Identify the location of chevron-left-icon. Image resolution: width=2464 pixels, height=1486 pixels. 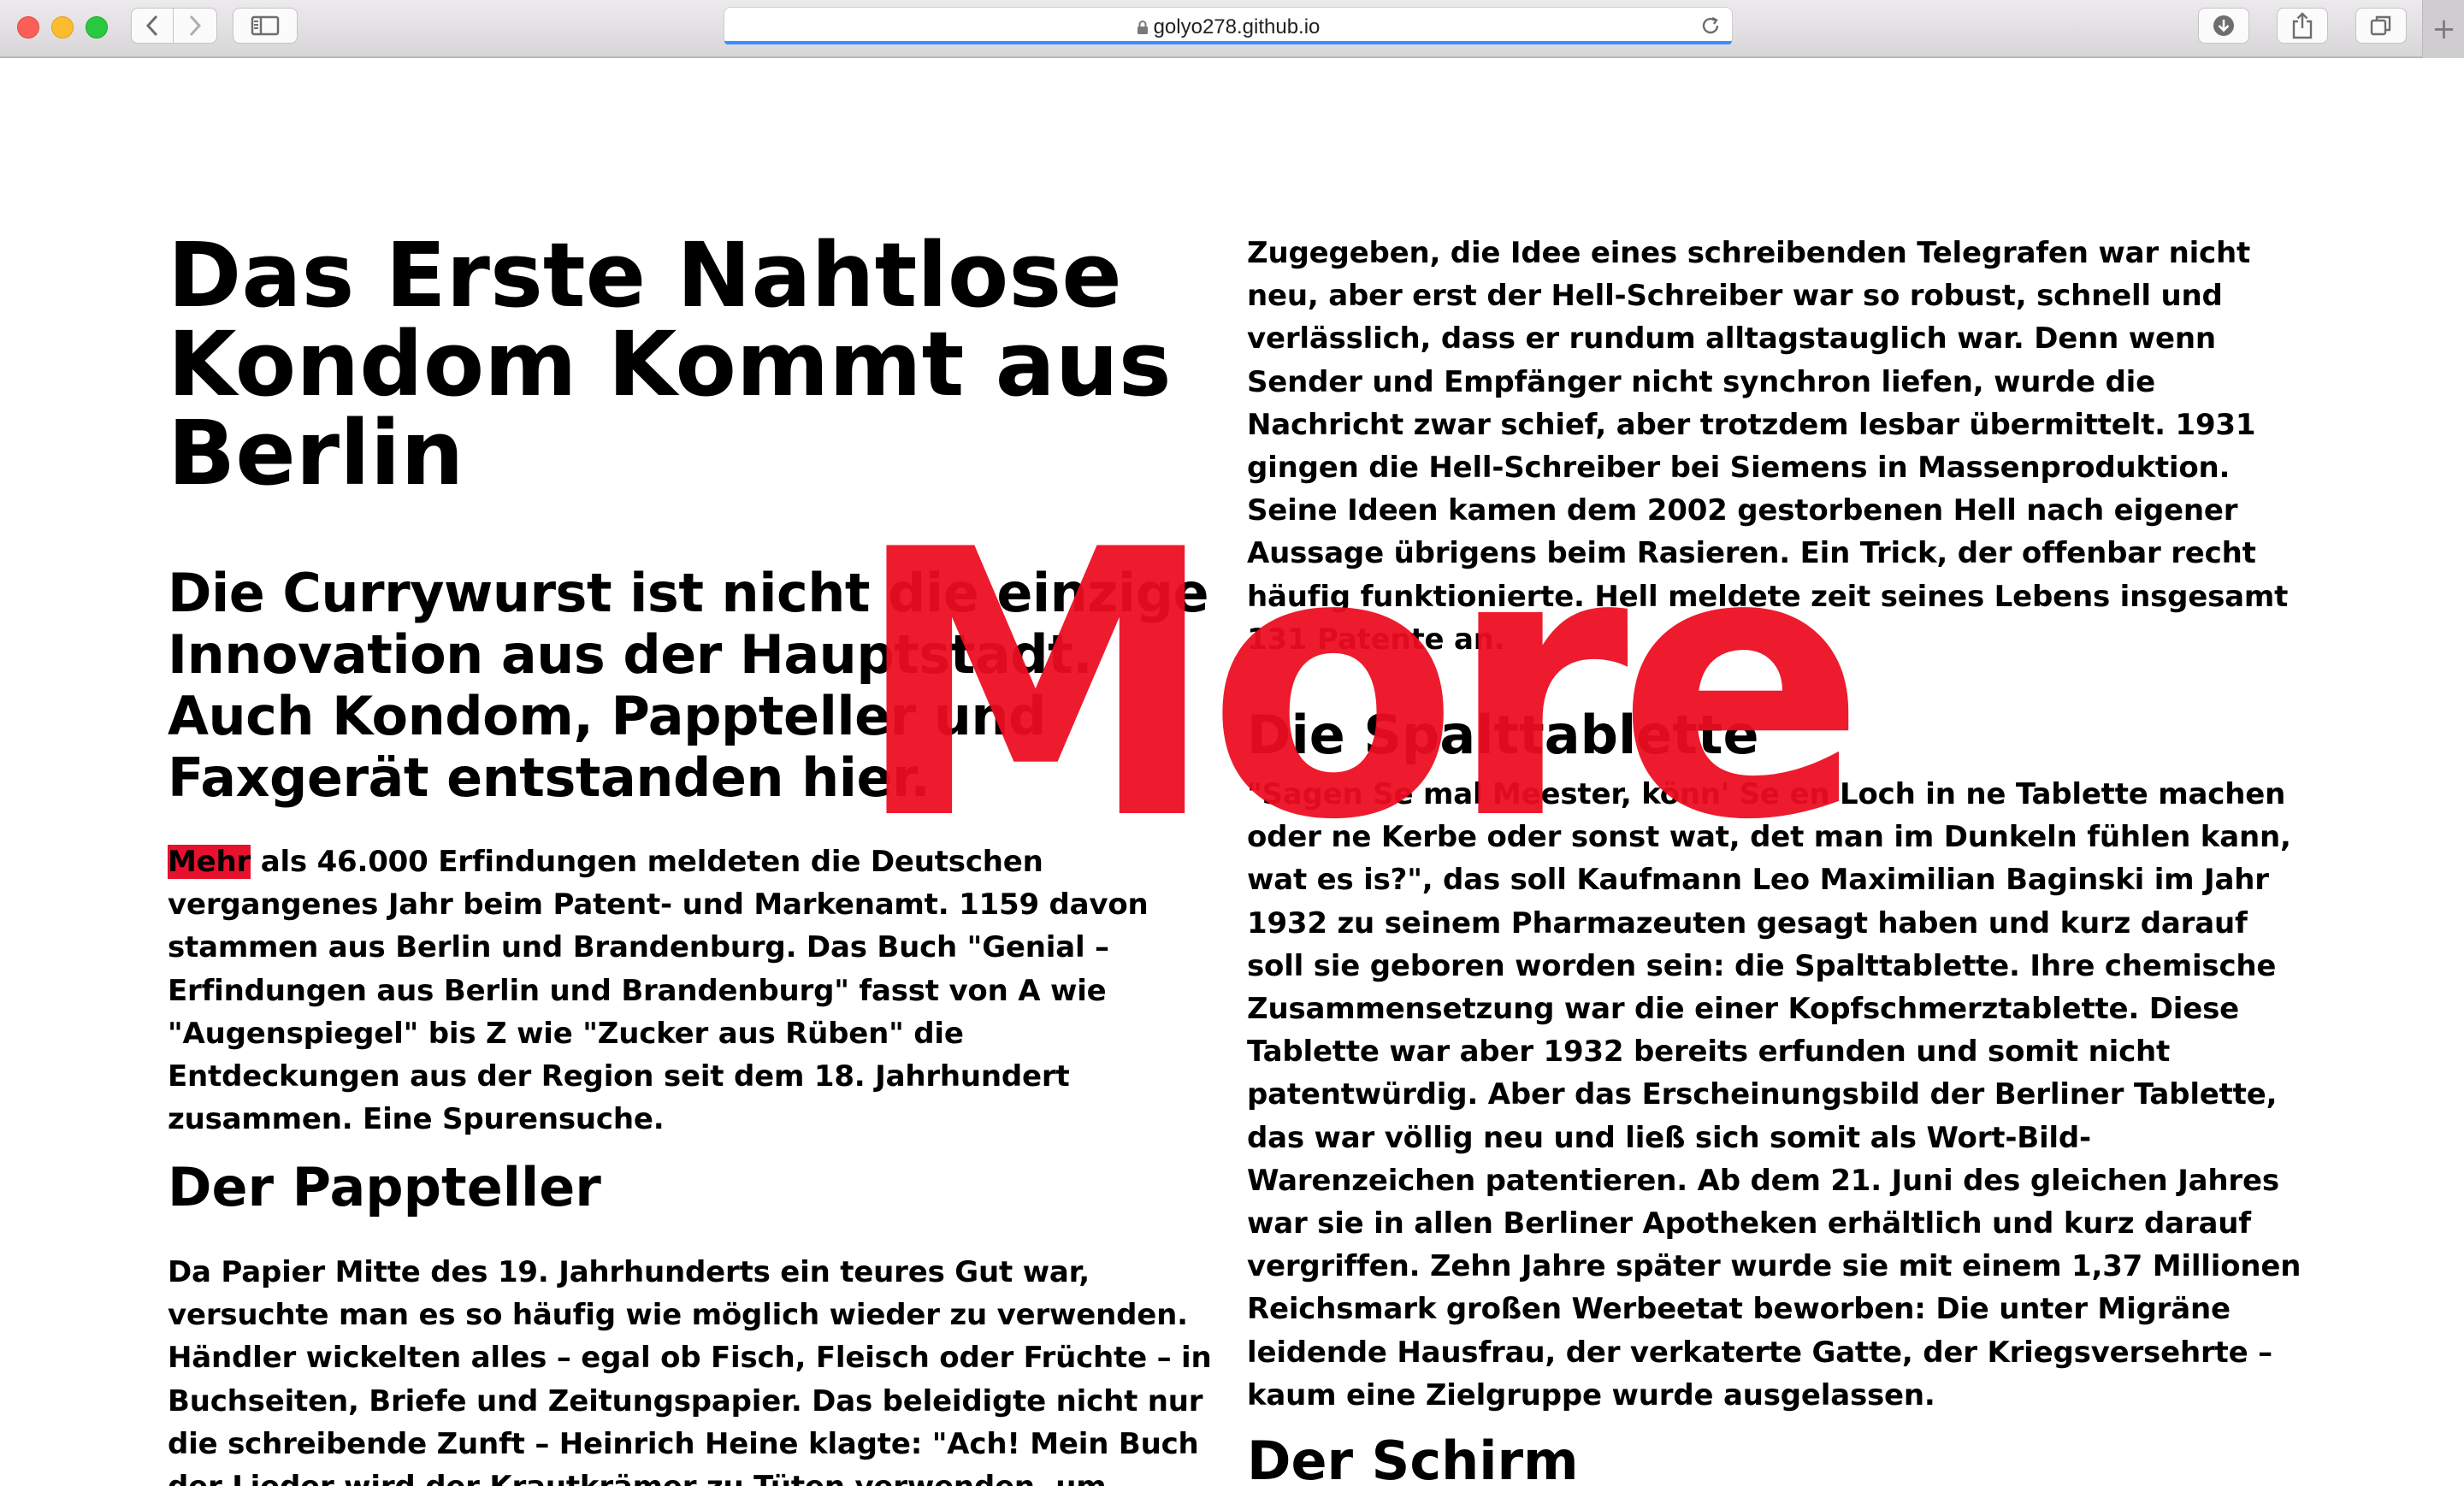
(151, 26).